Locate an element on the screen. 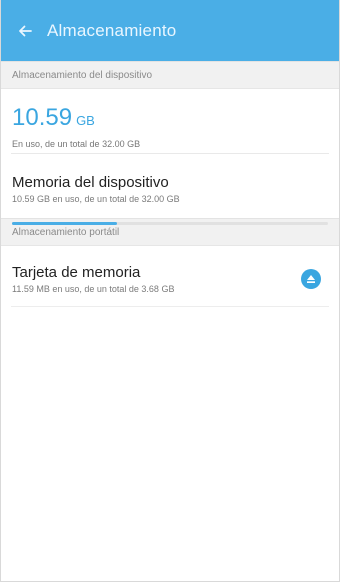  used-storage-value: 10.59 is located at coordinates (42, 117).